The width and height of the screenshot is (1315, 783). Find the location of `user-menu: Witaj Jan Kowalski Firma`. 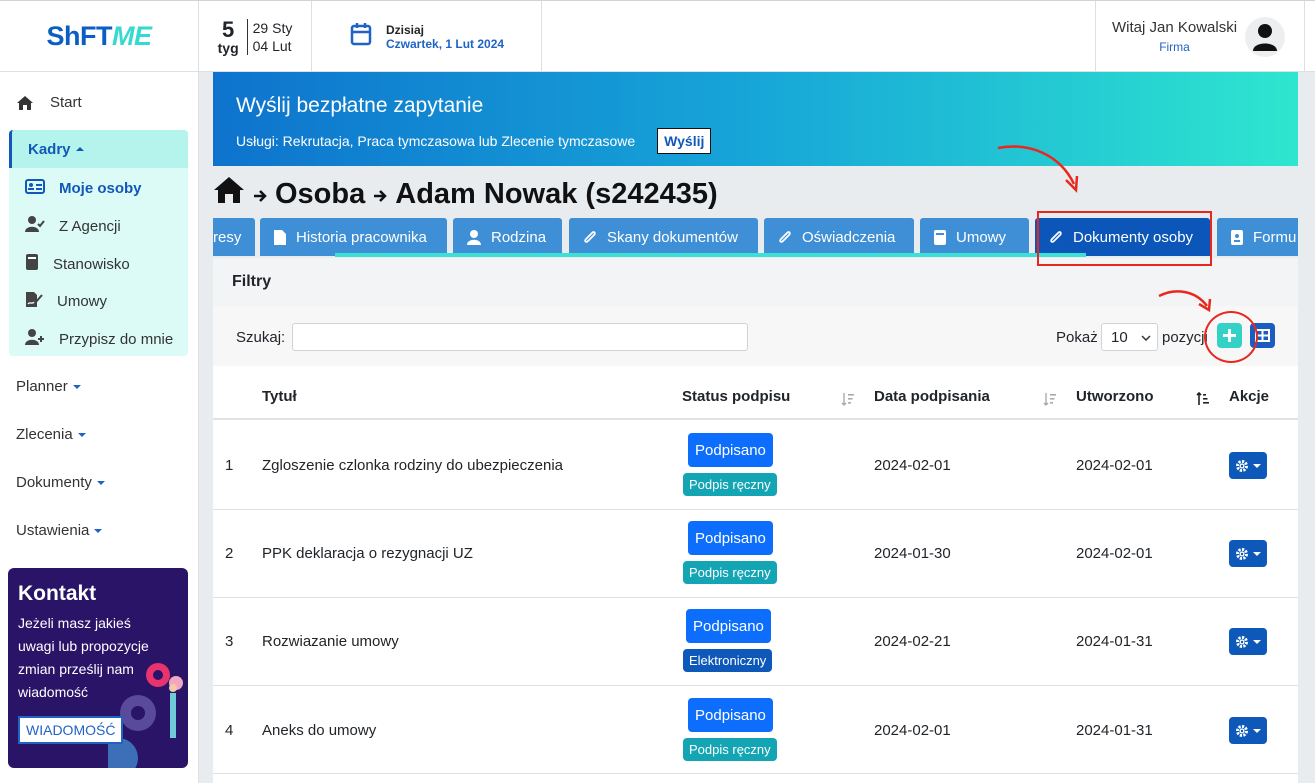

user-menu: Witaj Jan Kowalski Firma is located at coordinates (1200, 36).